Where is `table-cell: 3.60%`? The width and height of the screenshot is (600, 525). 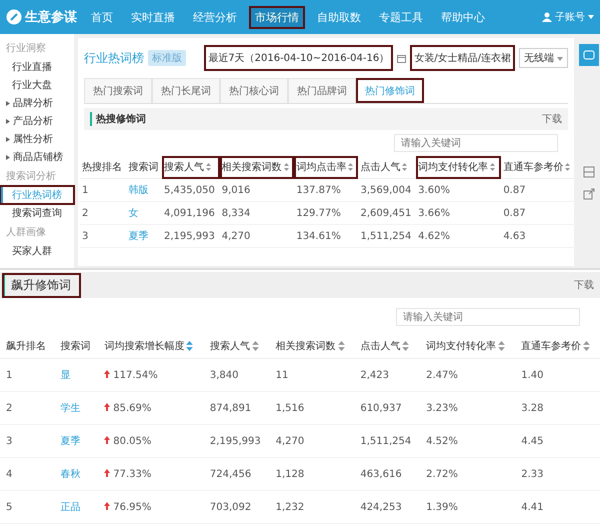 table-cell: 3.60% is located at coordinates (459, 190).